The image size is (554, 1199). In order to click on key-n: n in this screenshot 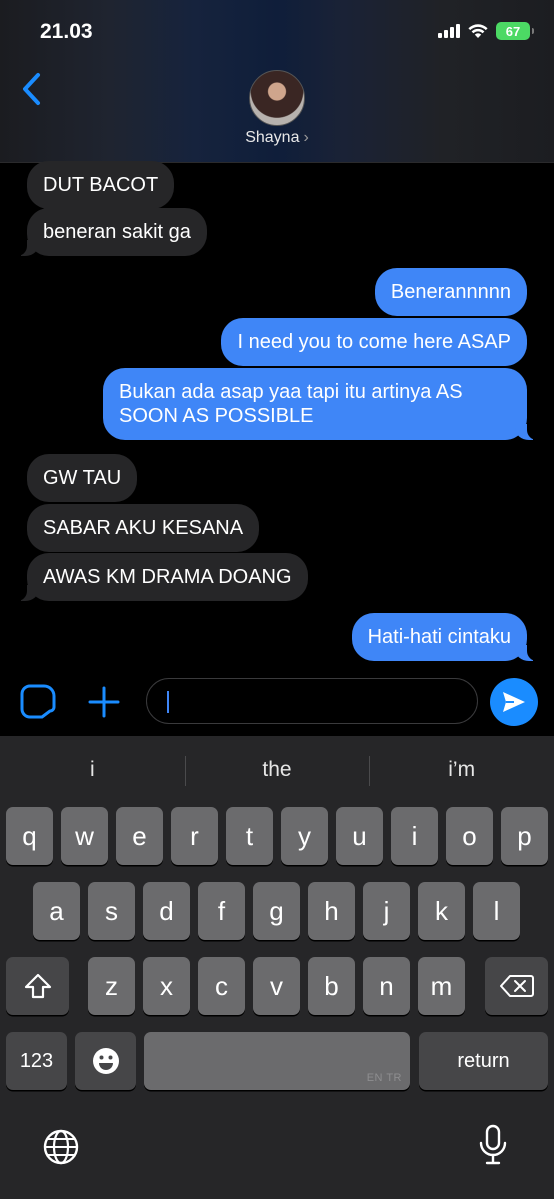, I will do `click(386, 986)`.